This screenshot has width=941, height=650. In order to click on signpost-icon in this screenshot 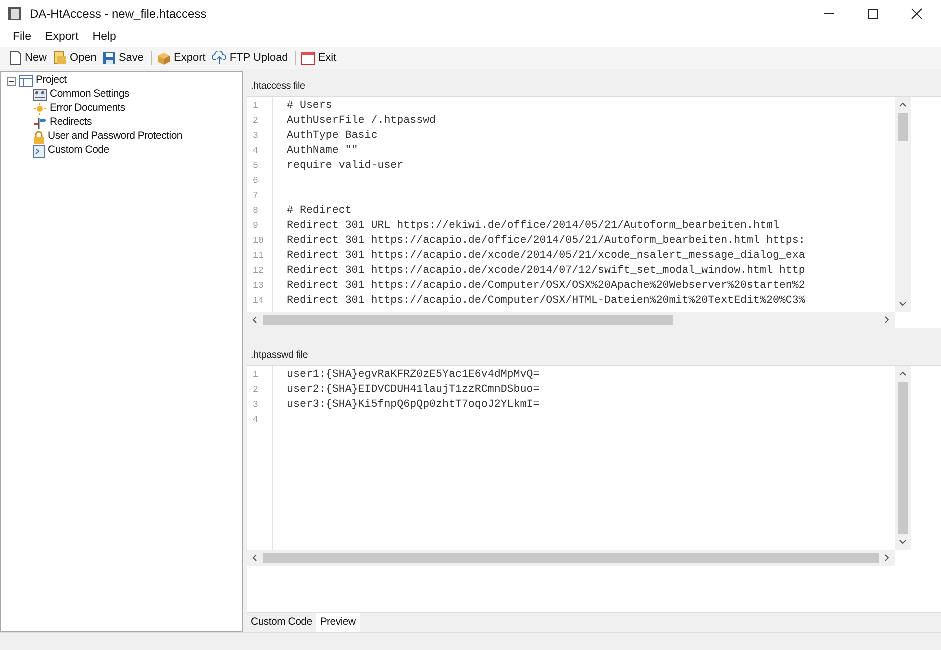, I will do `click(40, 123)`.